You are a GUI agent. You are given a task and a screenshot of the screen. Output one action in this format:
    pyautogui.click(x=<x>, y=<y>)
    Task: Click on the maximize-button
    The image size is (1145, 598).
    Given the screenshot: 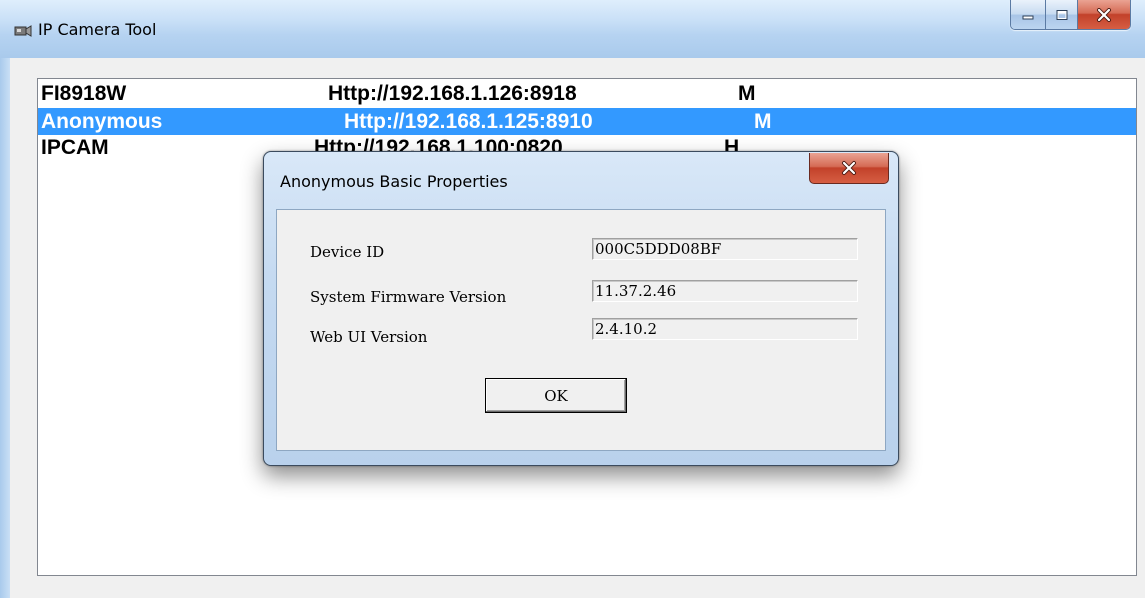 What is the action you would take?
    pyautogui.click(x=1061, y=14)
    